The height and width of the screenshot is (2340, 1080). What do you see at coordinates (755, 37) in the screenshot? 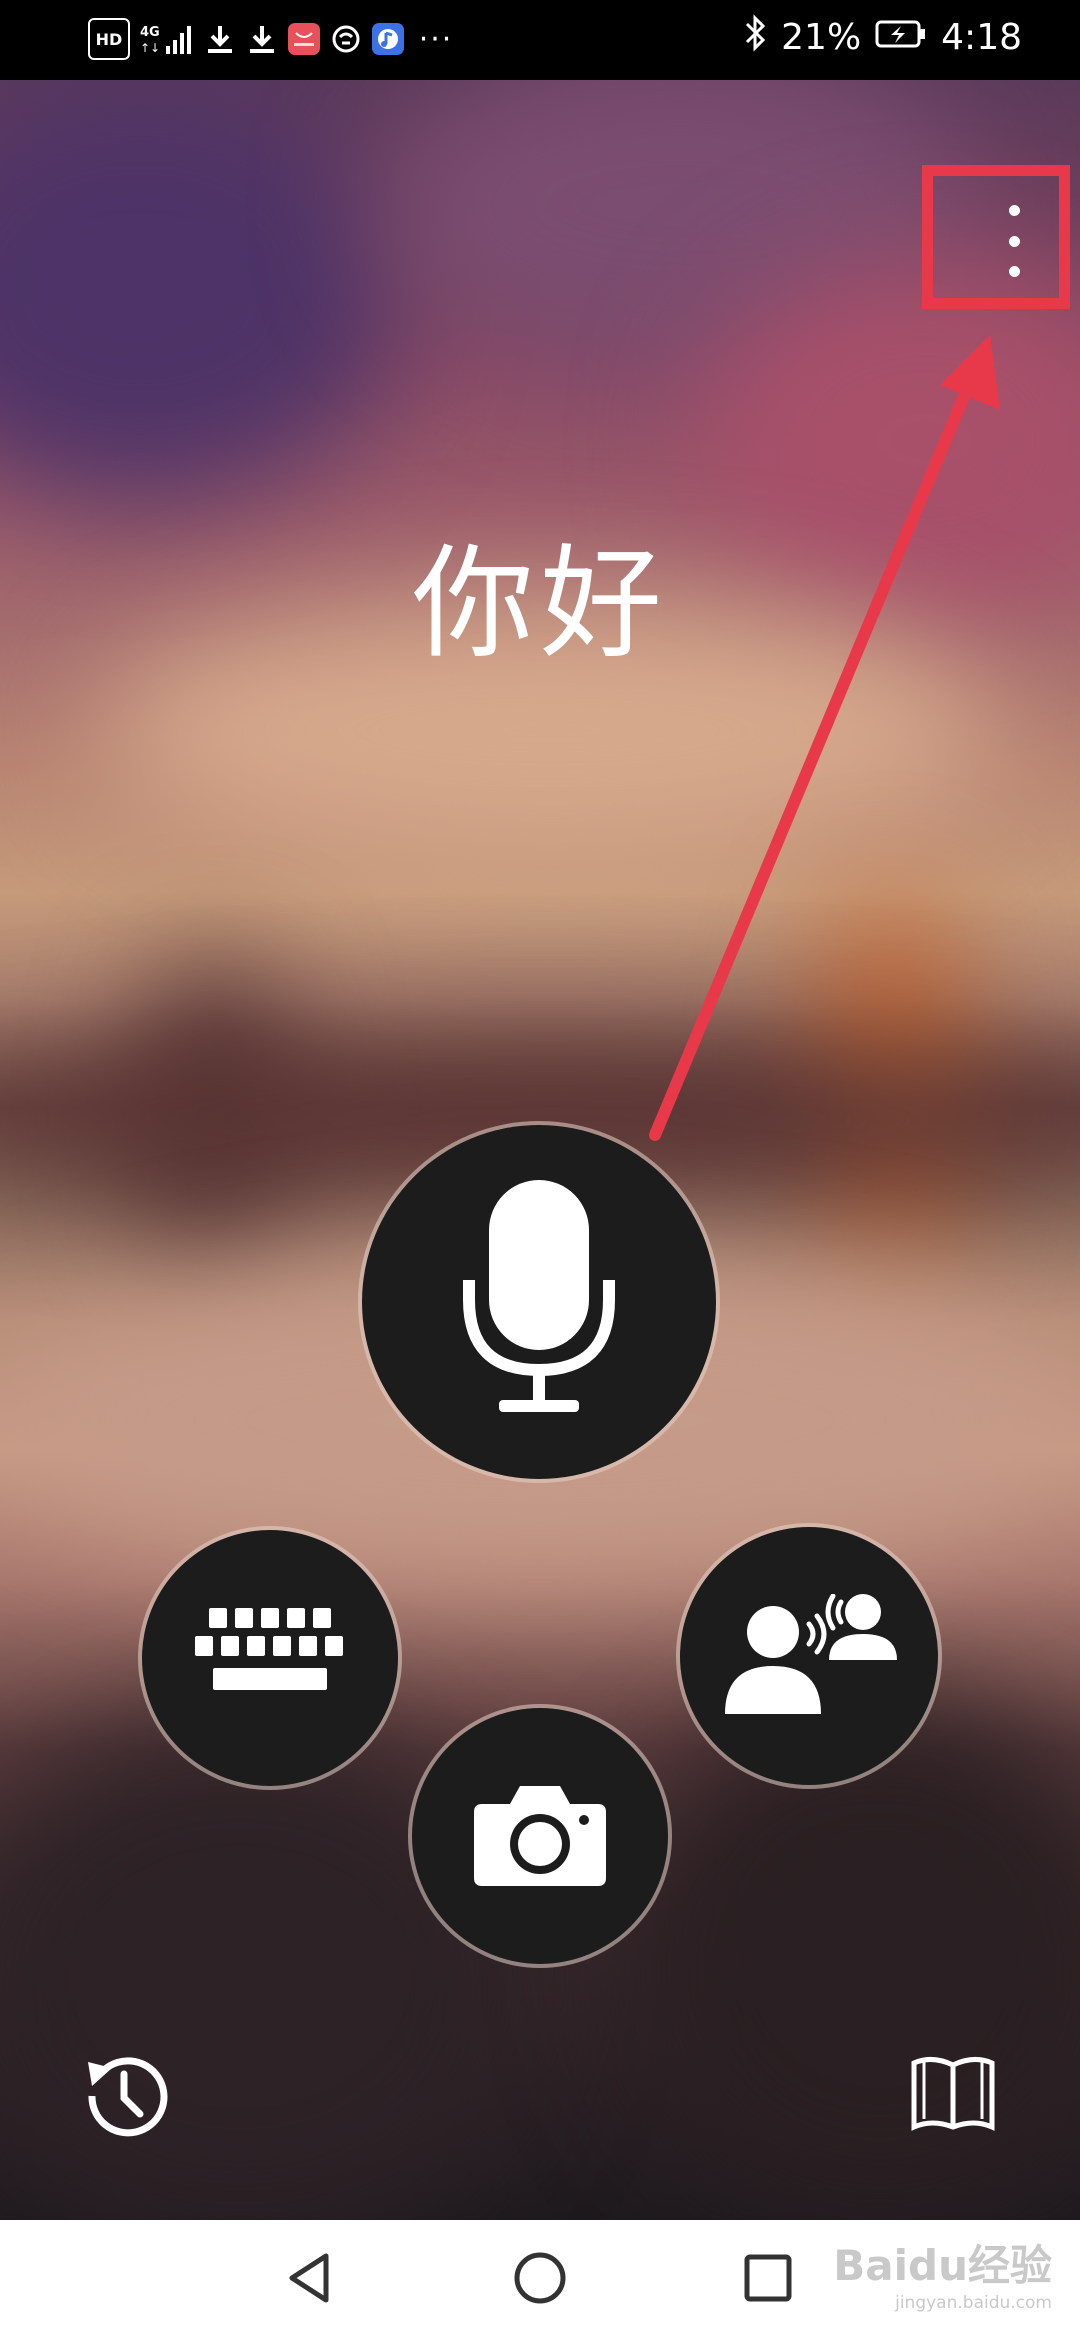
I see `bluetooth-icon` at bounding box center [755, 37].